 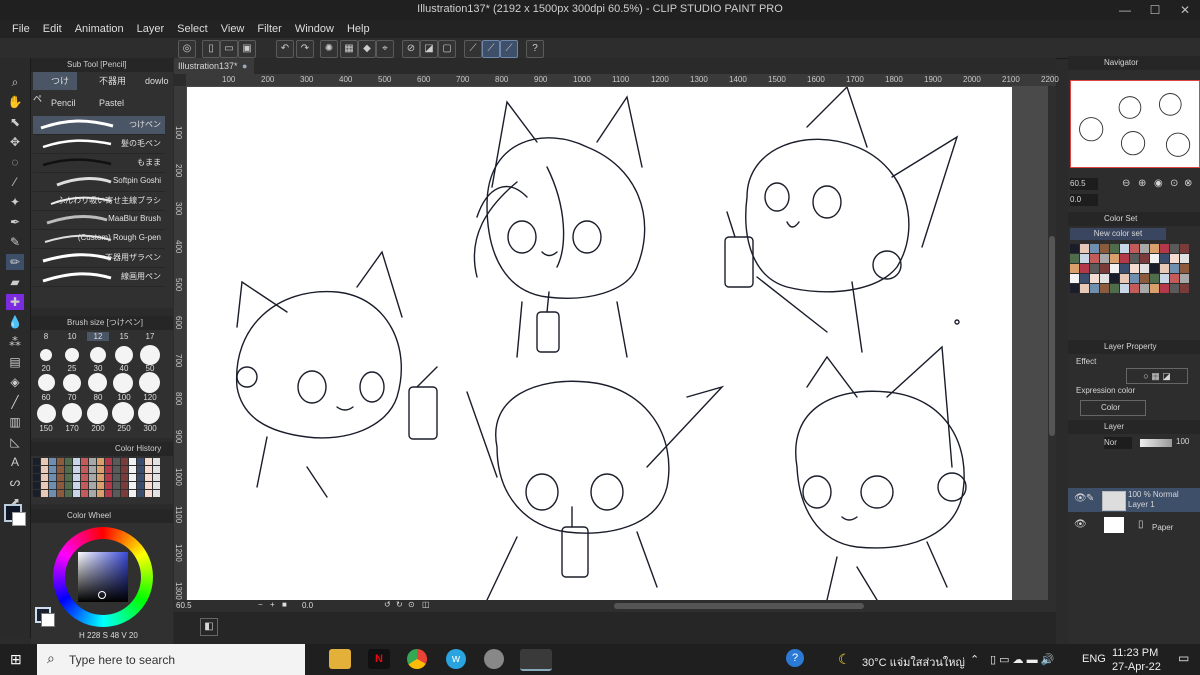 What do you see at coordinates (15, 242) in the screenshot?
I see `brush-icon: ✎` at bounding box center [15, 242].